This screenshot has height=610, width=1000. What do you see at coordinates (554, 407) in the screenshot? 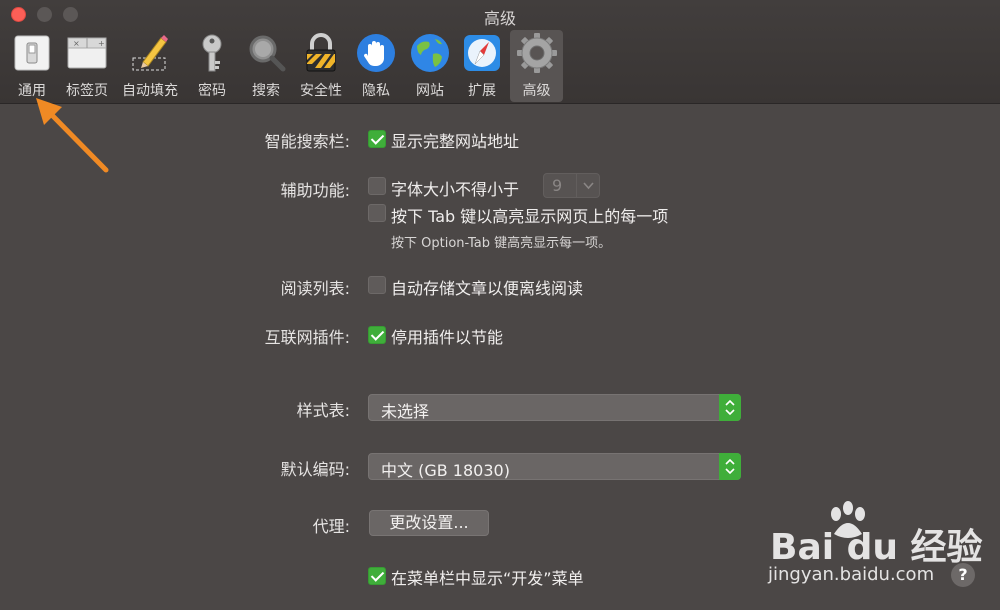
I see `stylesheet-select: 未选择` at bounding box center [554, 407].